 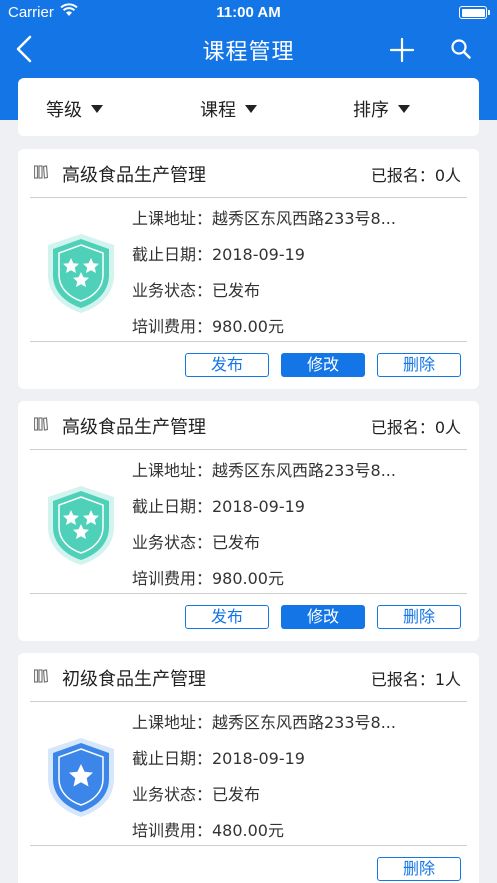 I want to click on filter-course-label: 课程, so click(x=218, y=110).